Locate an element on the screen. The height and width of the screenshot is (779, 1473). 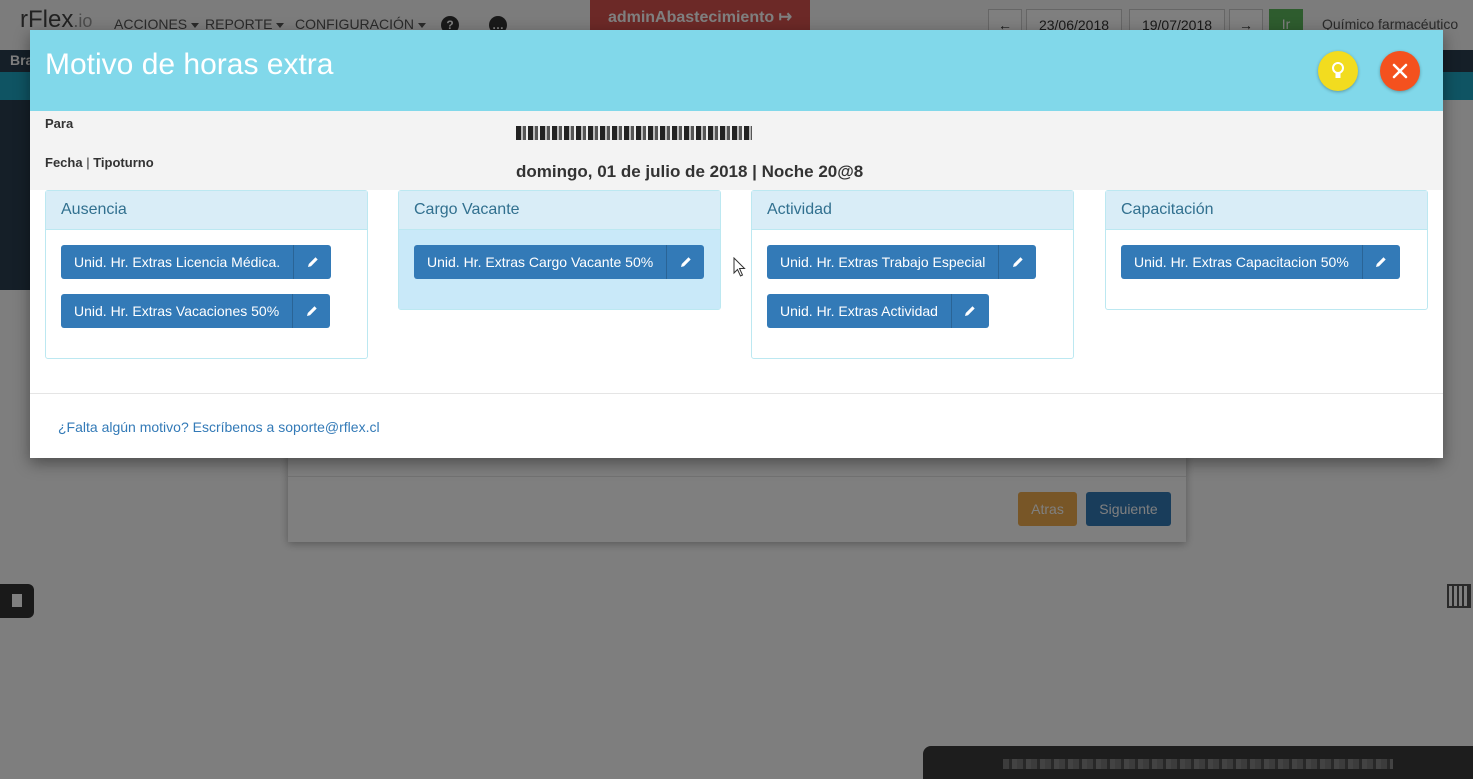
reason-button-group: Unid. Hr. Extras Capacitacion 50% is located at coordinates (1260, 262).